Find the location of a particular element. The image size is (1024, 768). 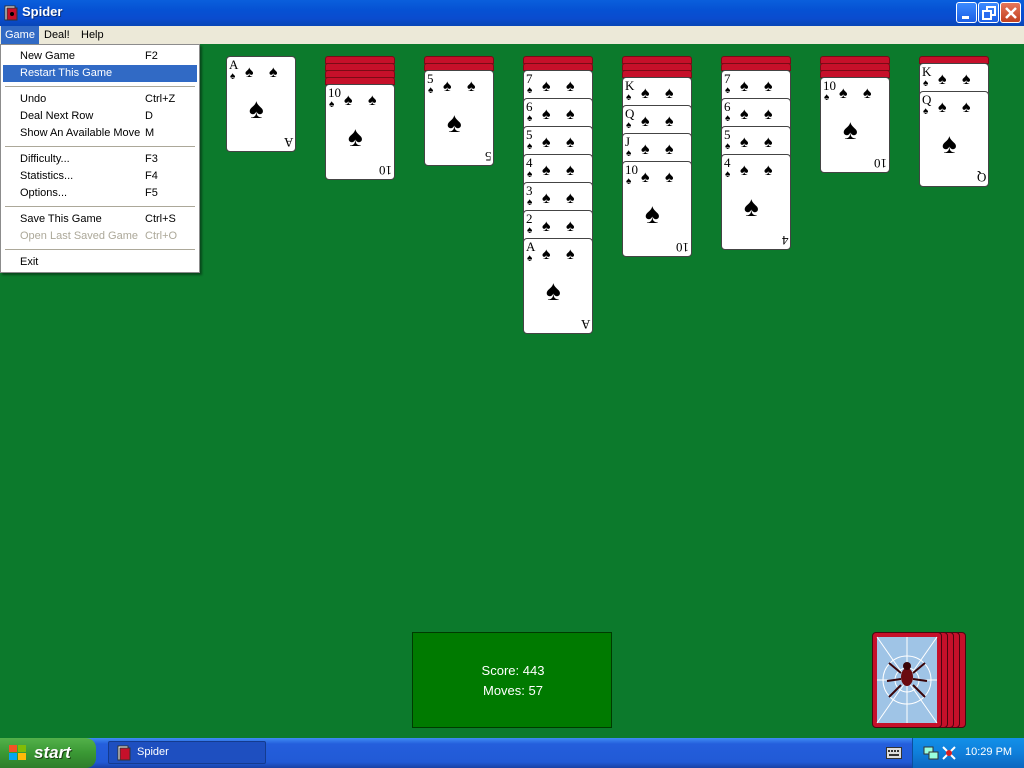

card-rank: 4 is located at coordinates (529, 162).